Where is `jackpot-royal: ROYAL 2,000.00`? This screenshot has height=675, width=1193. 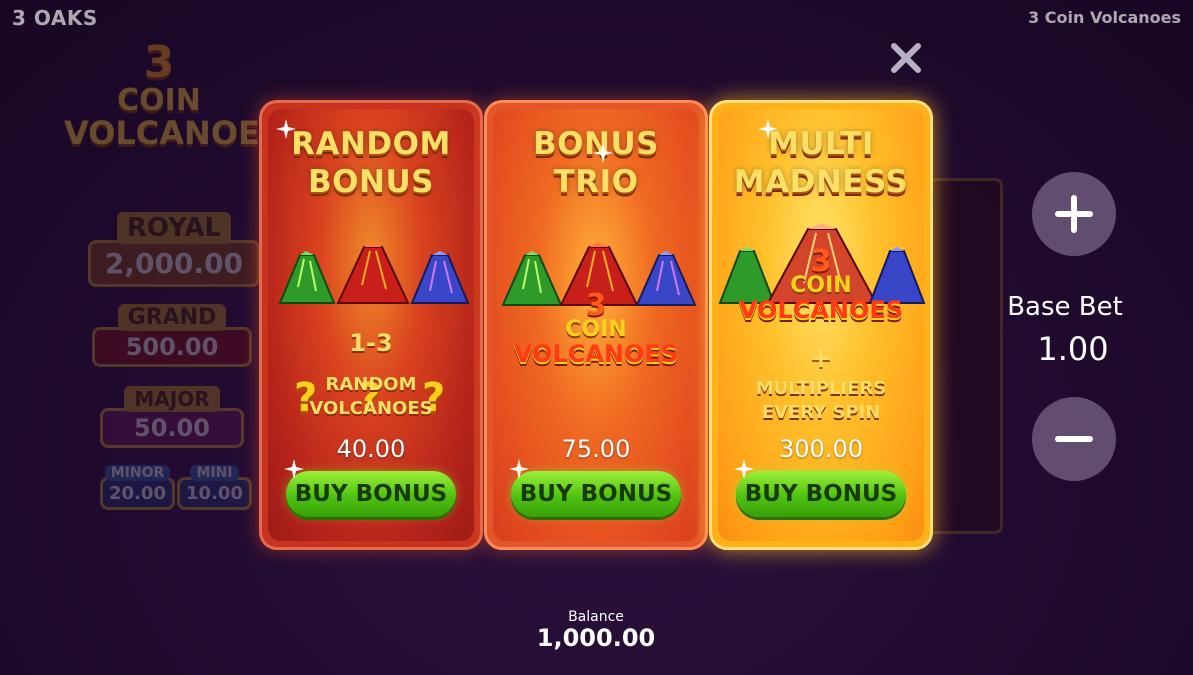 jackpot-royal: ROYAL 2,000.00 is located at coordinates (174, 249).